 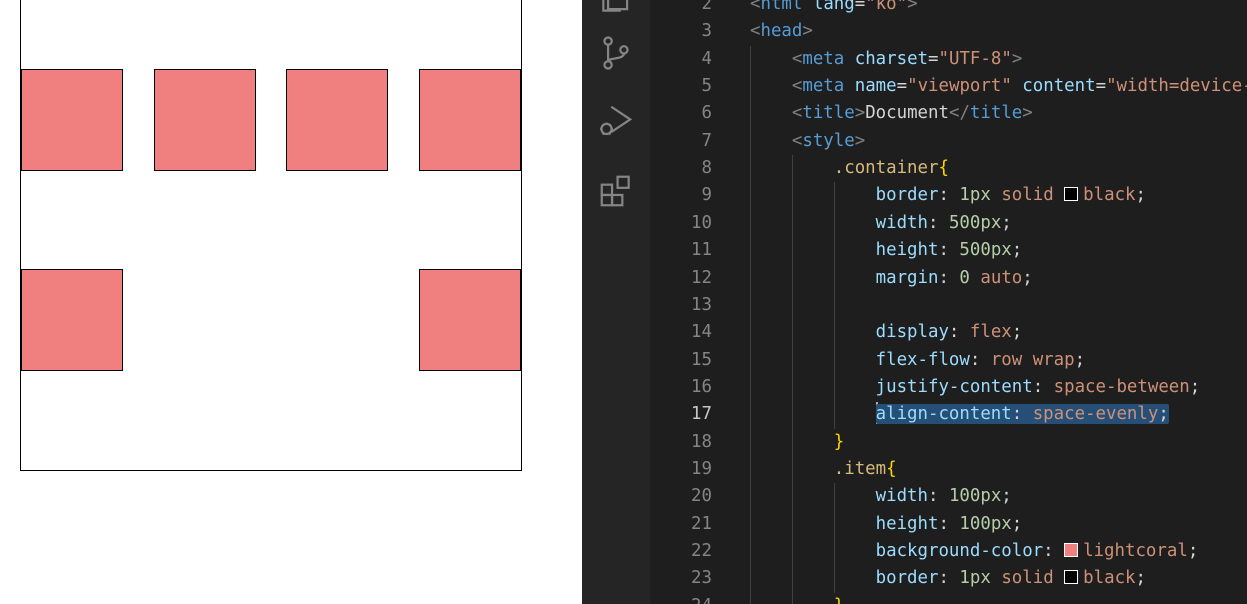 What do you see at coordinates (834, 9) in the screenshot?
I see `code-text: <html lang="ko">` at bounding box center [834, 9].